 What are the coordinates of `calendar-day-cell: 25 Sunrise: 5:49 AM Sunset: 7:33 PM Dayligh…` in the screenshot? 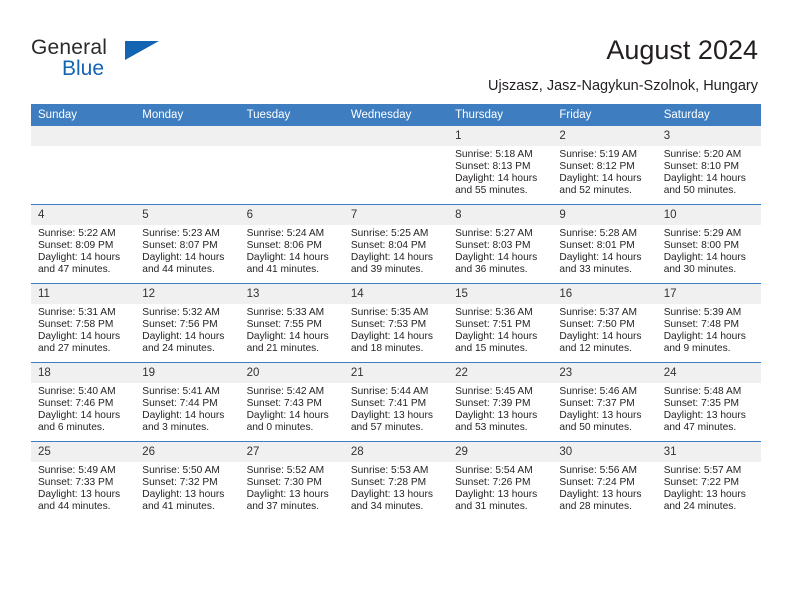 It's located at (83, 480).